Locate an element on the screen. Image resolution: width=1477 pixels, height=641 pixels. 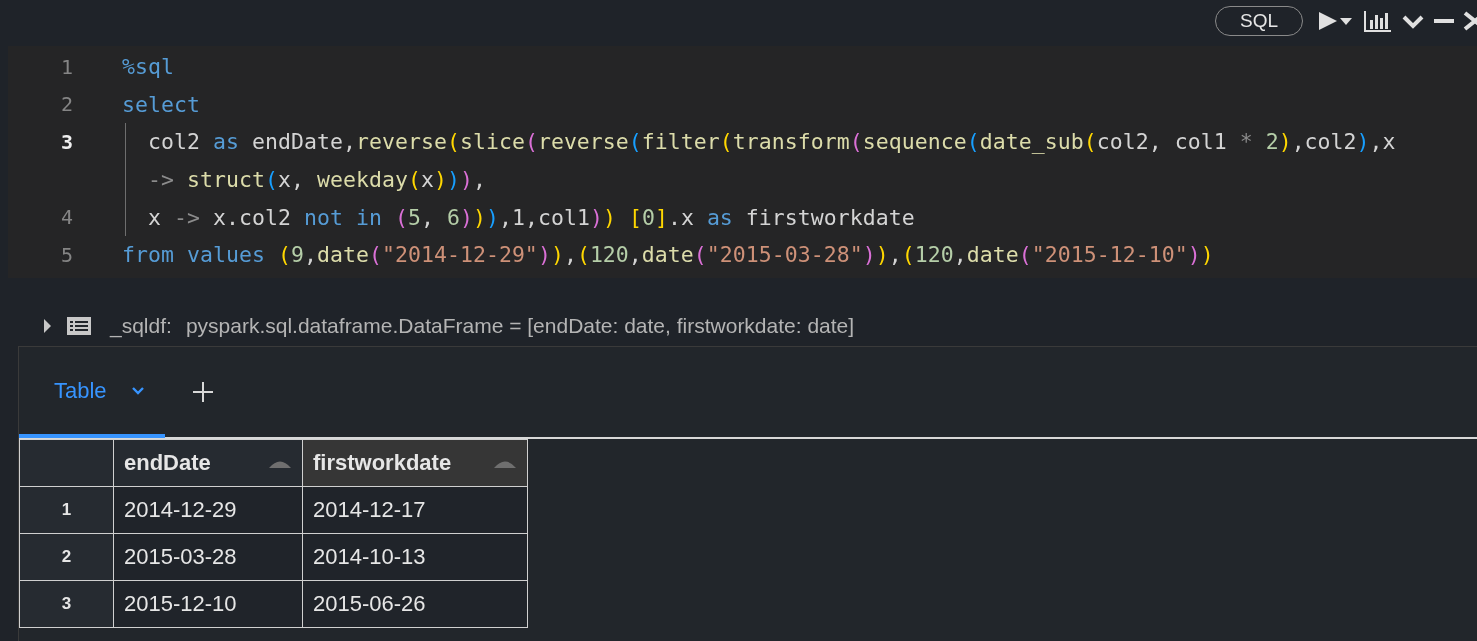
column-header: endDate is located at coordinates (208, 463).